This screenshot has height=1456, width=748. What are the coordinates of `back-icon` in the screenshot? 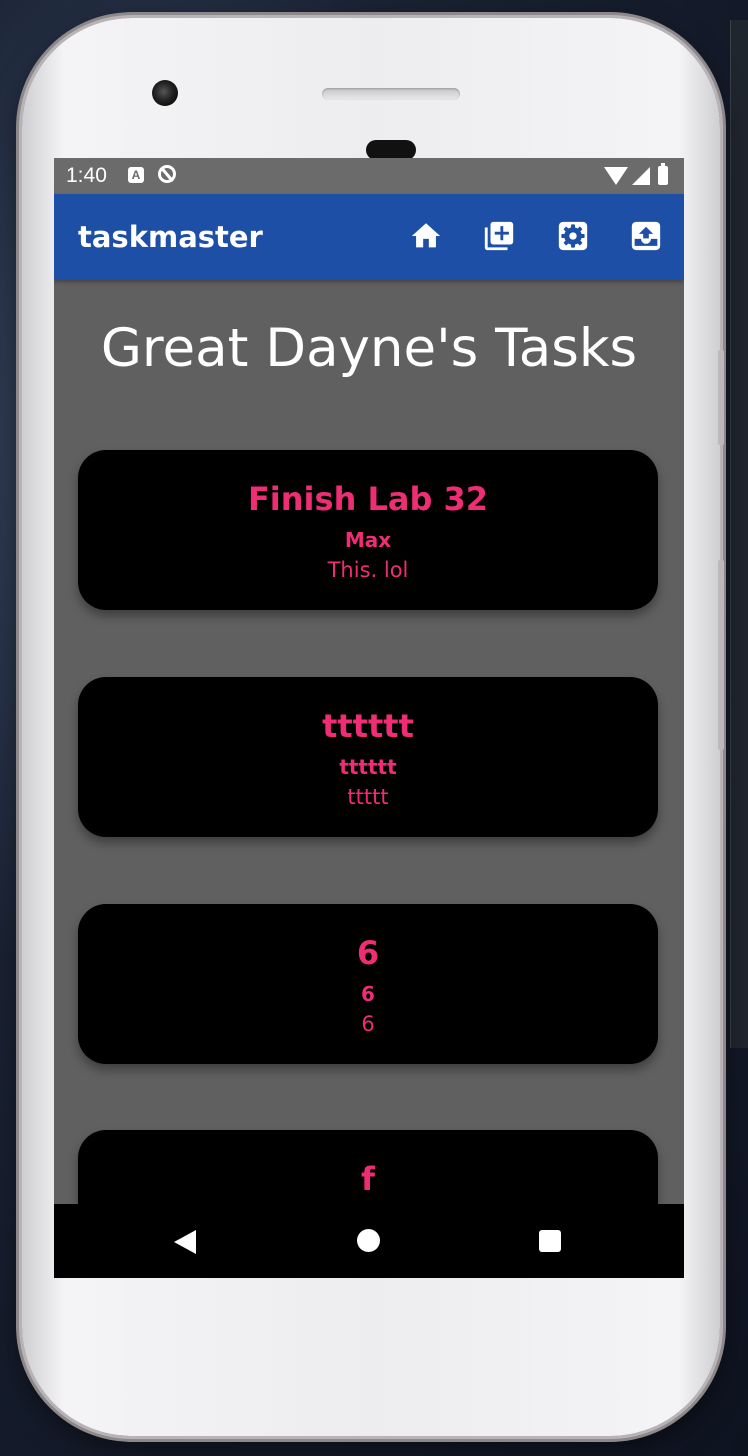 It's located at (185, 1242).